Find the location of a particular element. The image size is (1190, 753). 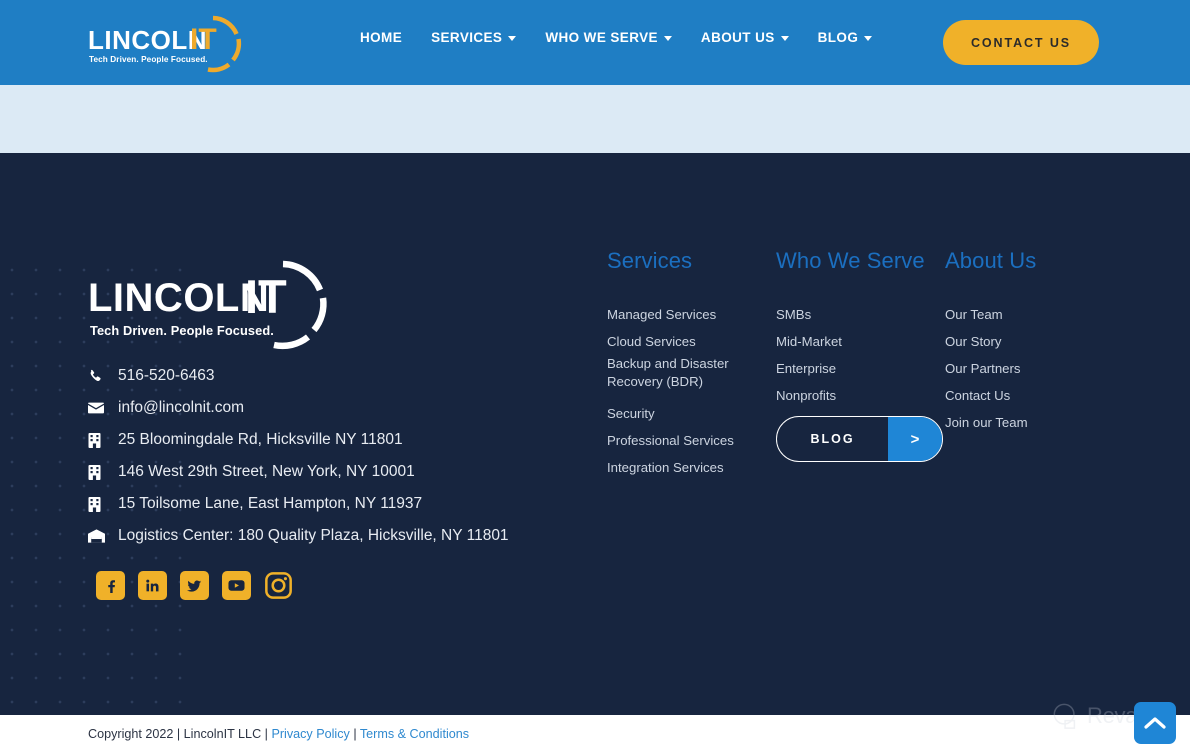

contact-value: 25 Bloomingdale Rd, Hicksville NY 11801 is located at coordinates (260, 439).